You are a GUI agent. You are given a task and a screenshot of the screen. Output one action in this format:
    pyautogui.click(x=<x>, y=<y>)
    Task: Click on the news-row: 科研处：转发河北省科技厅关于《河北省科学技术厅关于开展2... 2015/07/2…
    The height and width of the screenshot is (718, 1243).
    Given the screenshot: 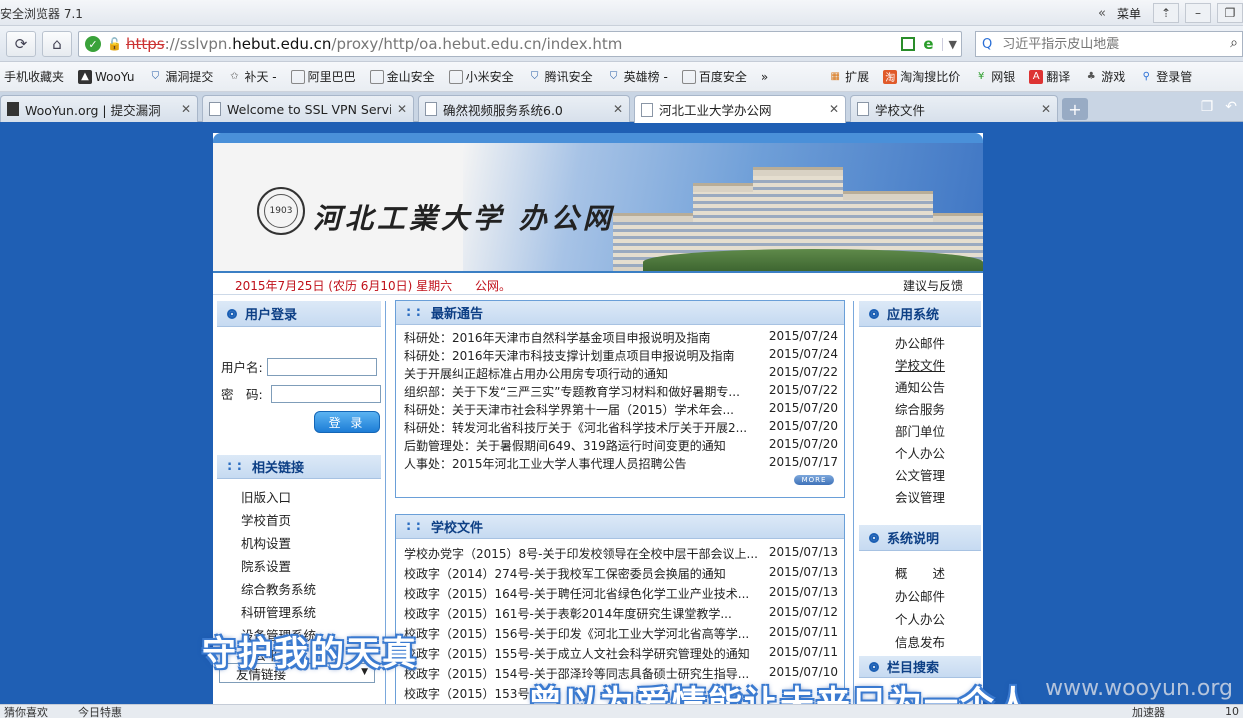 What is the action you would take?
    pyautogui.click(x=621, y=428)
    